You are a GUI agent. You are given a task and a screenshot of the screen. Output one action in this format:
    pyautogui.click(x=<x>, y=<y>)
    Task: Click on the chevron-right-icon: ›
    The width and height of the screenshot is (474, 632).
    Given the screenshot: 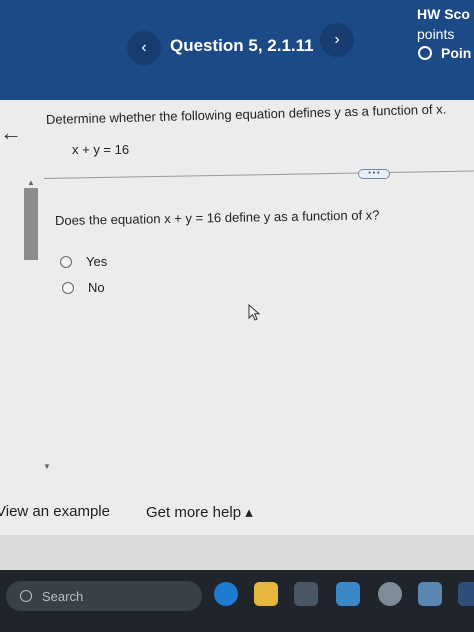 What is the action you would take?
    pyautogui.click(x=337, y=39)
    